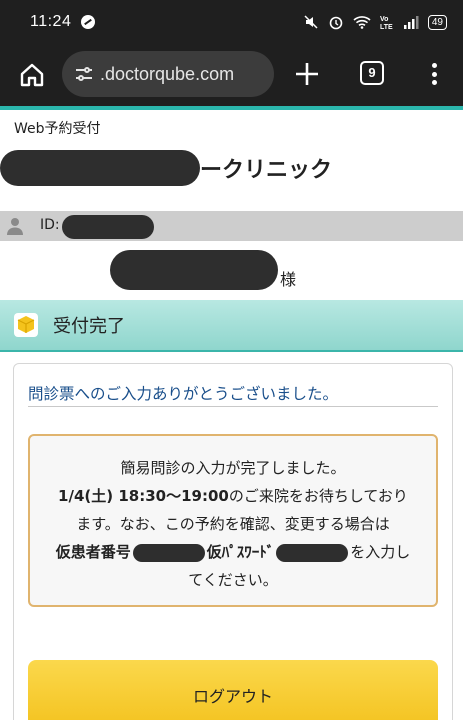  Describe the element at coordinates (372, 73) in the screenshot. I see `tab-switcher-button: 9` at that location.